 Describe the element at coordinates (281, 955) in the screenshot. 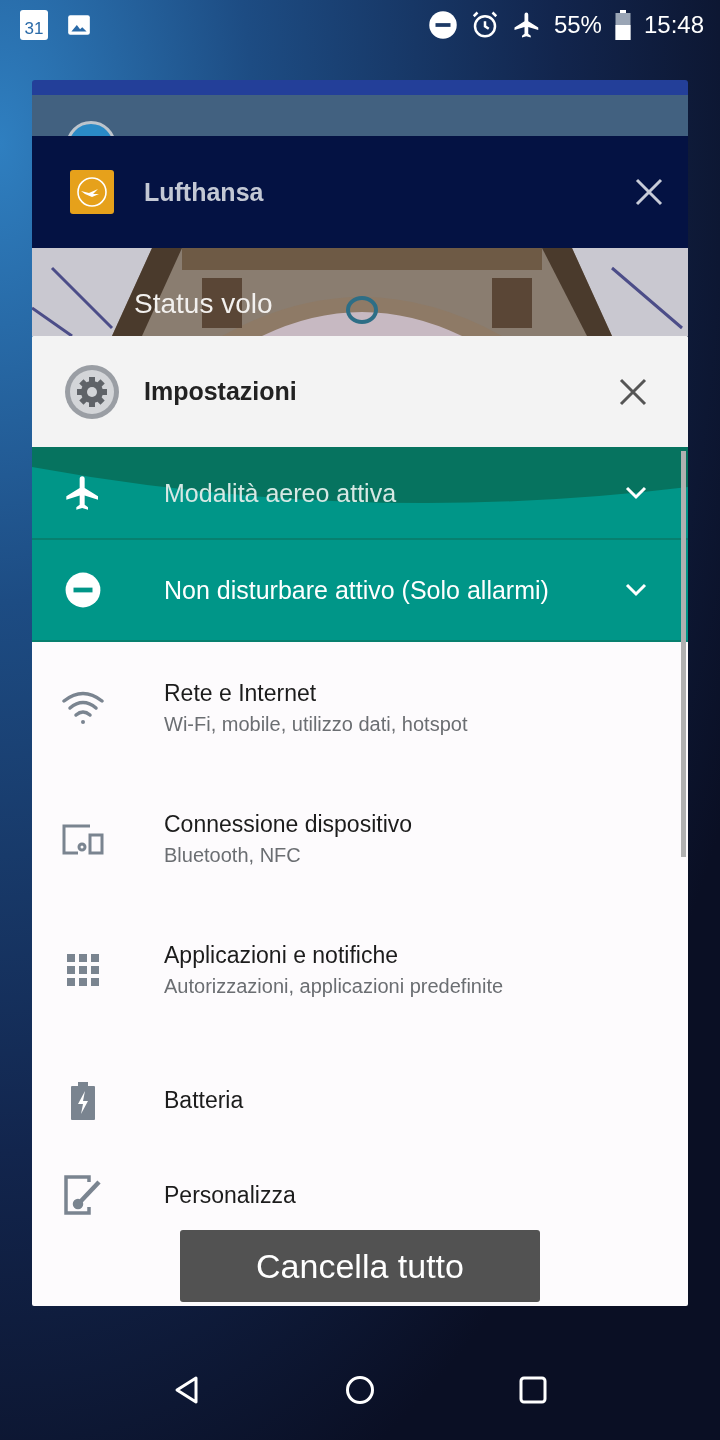

I see `settings-item-title: Applicazioni e notifiche` at that location.